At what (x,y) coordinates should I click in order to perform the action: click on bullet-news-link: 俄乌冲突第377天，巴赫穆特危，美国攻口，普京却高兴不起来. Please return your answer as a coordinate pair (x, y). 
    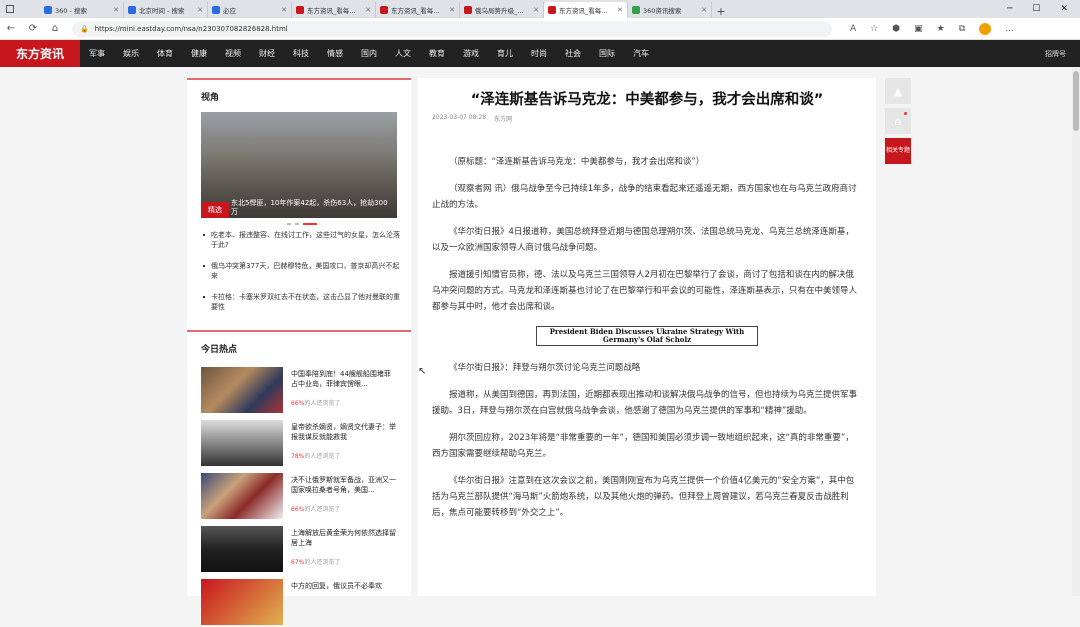
    Looking at the image, I should click on (301, 271).